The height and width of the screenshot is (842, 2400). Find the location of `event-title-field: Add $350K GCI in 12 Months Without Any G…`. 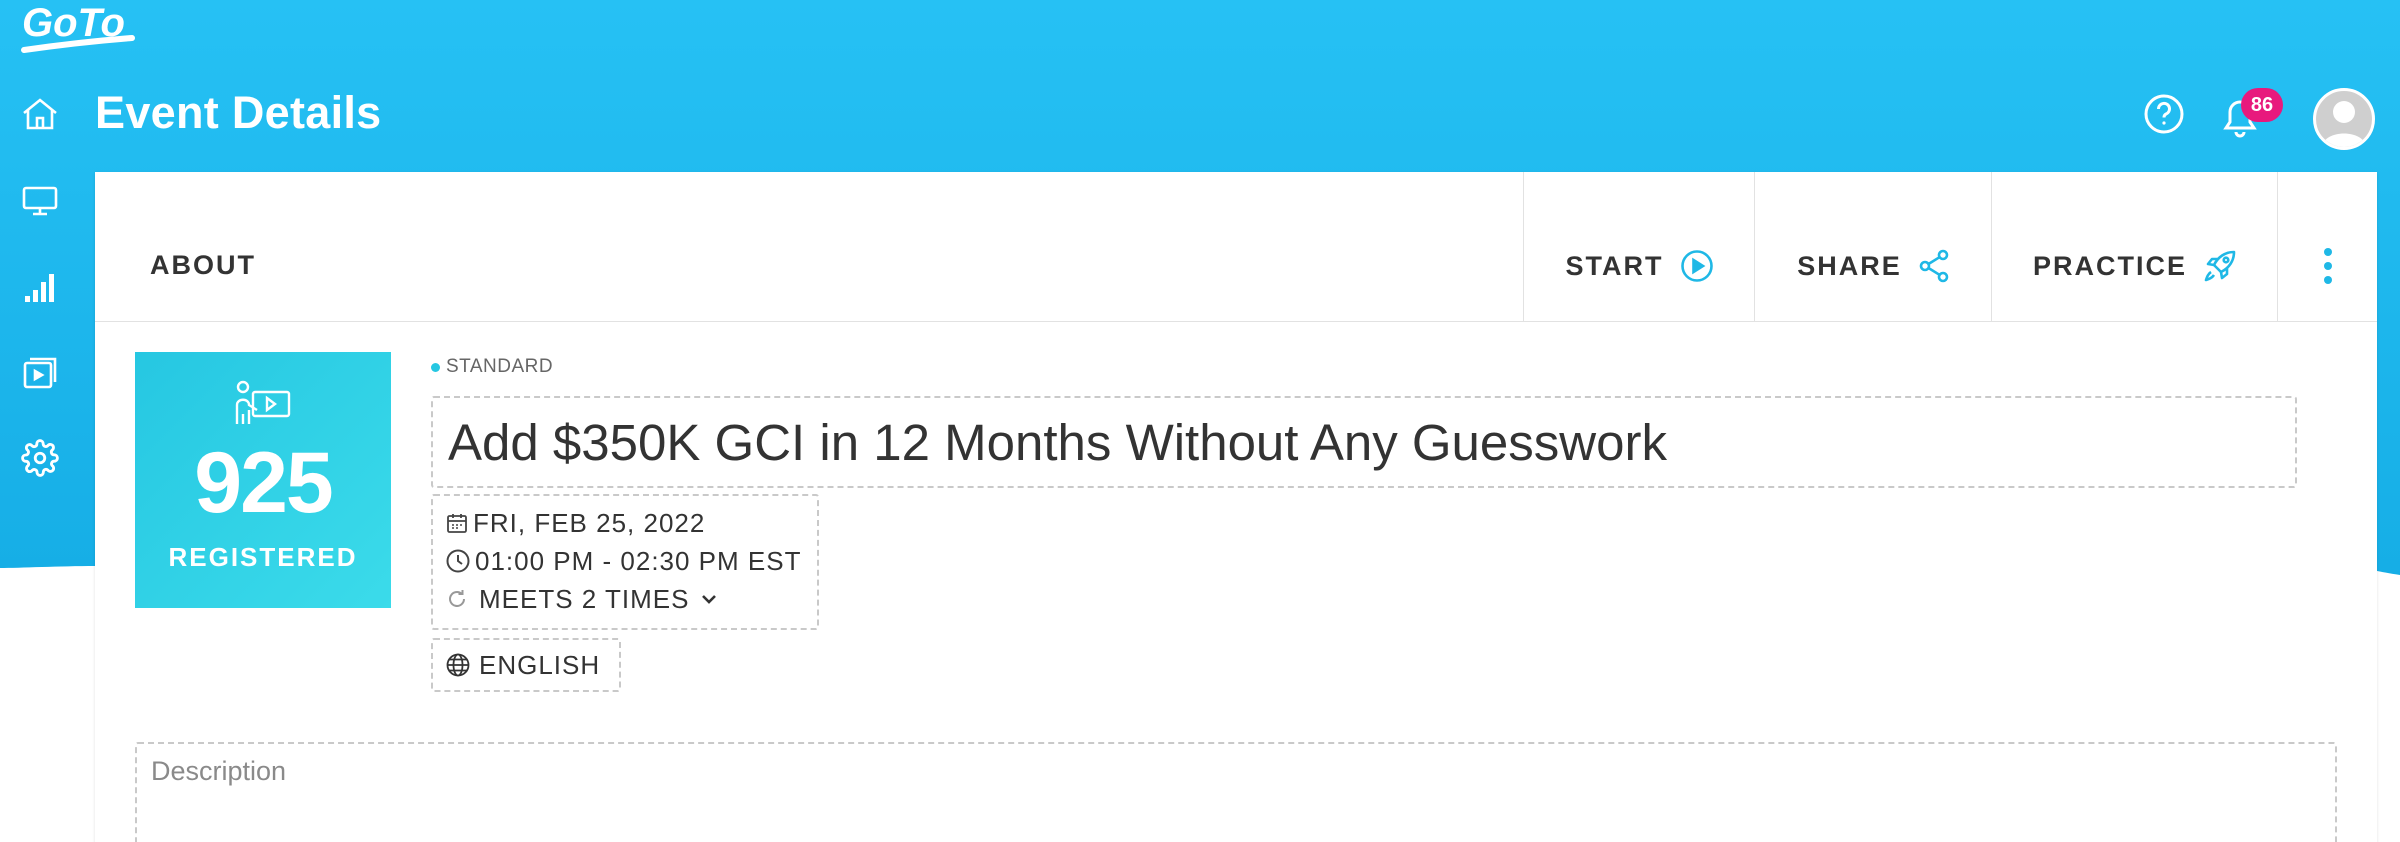

event-title-field: Add $350K GCI in 12 Months Without Any G… is located at coordinates (1364, 442).